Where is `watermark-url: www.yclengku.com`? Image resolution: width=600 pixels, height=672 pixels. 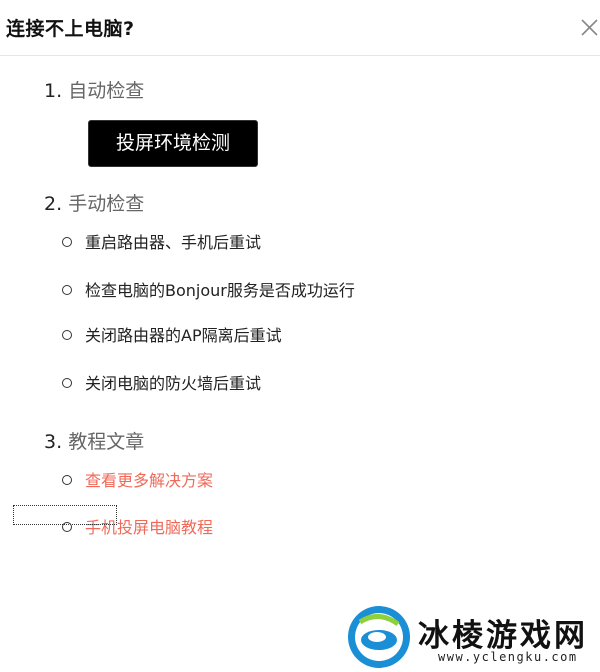
watermark-url: www.yclengku.com is located at coordinates (508, 657).